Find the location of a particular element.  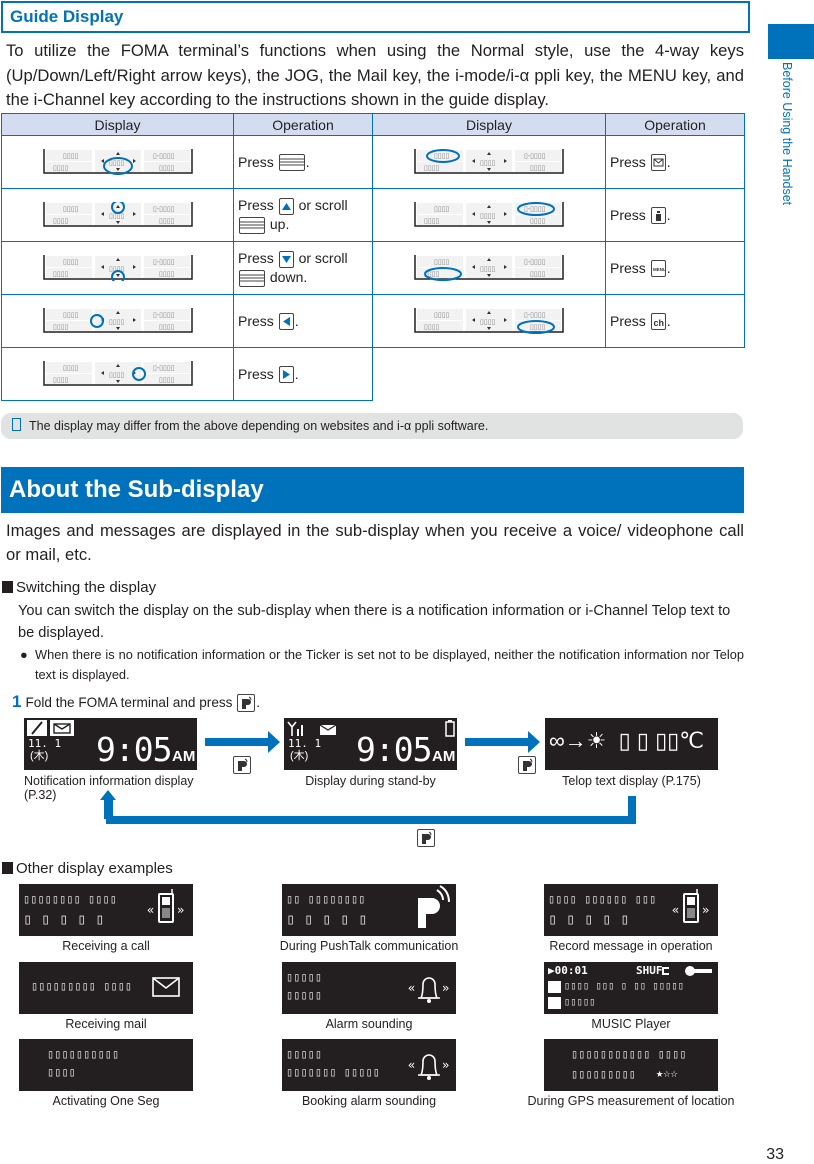

example-line-2: ▯▯▯▯▯ is located at coordinates (304, 995).